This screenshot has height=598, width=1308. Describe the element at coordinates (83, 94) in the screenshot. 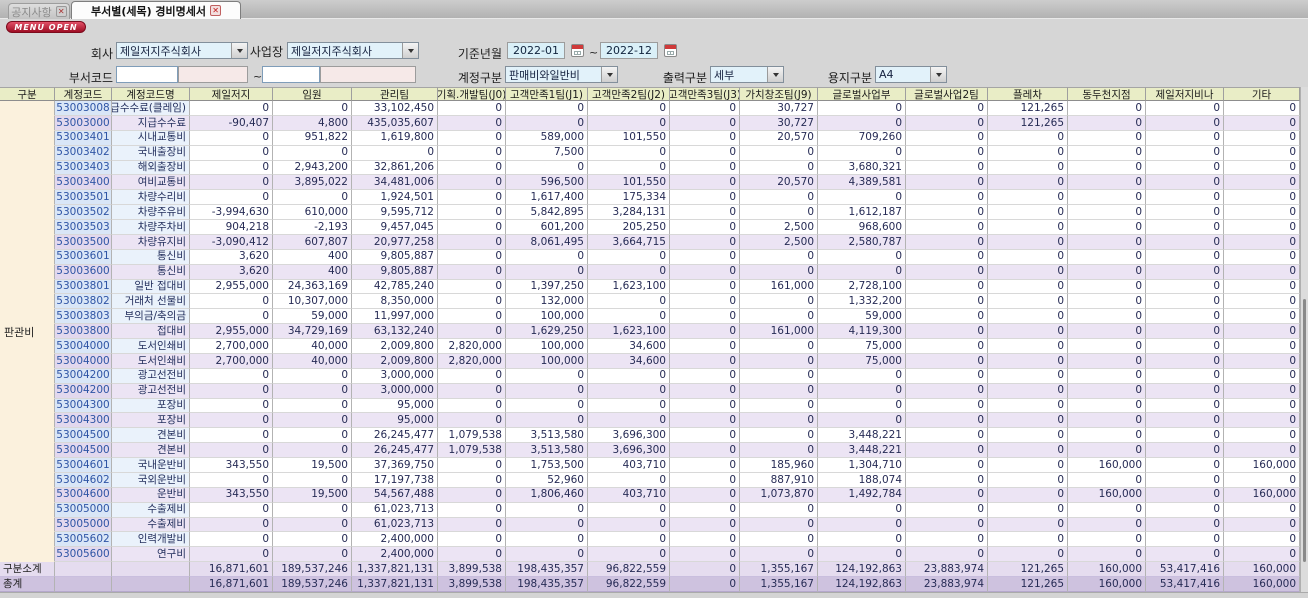

I see `column-header: 계정코드` at that location.